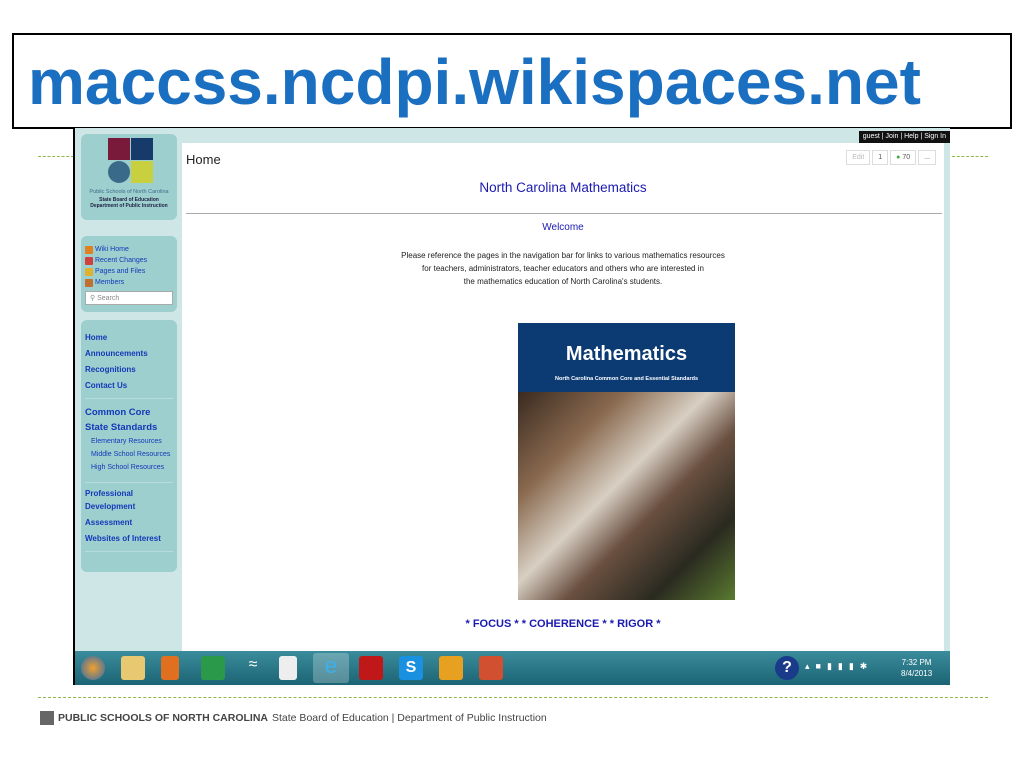  I want to click on nav-announcements: Announcements, so click(129, 354).